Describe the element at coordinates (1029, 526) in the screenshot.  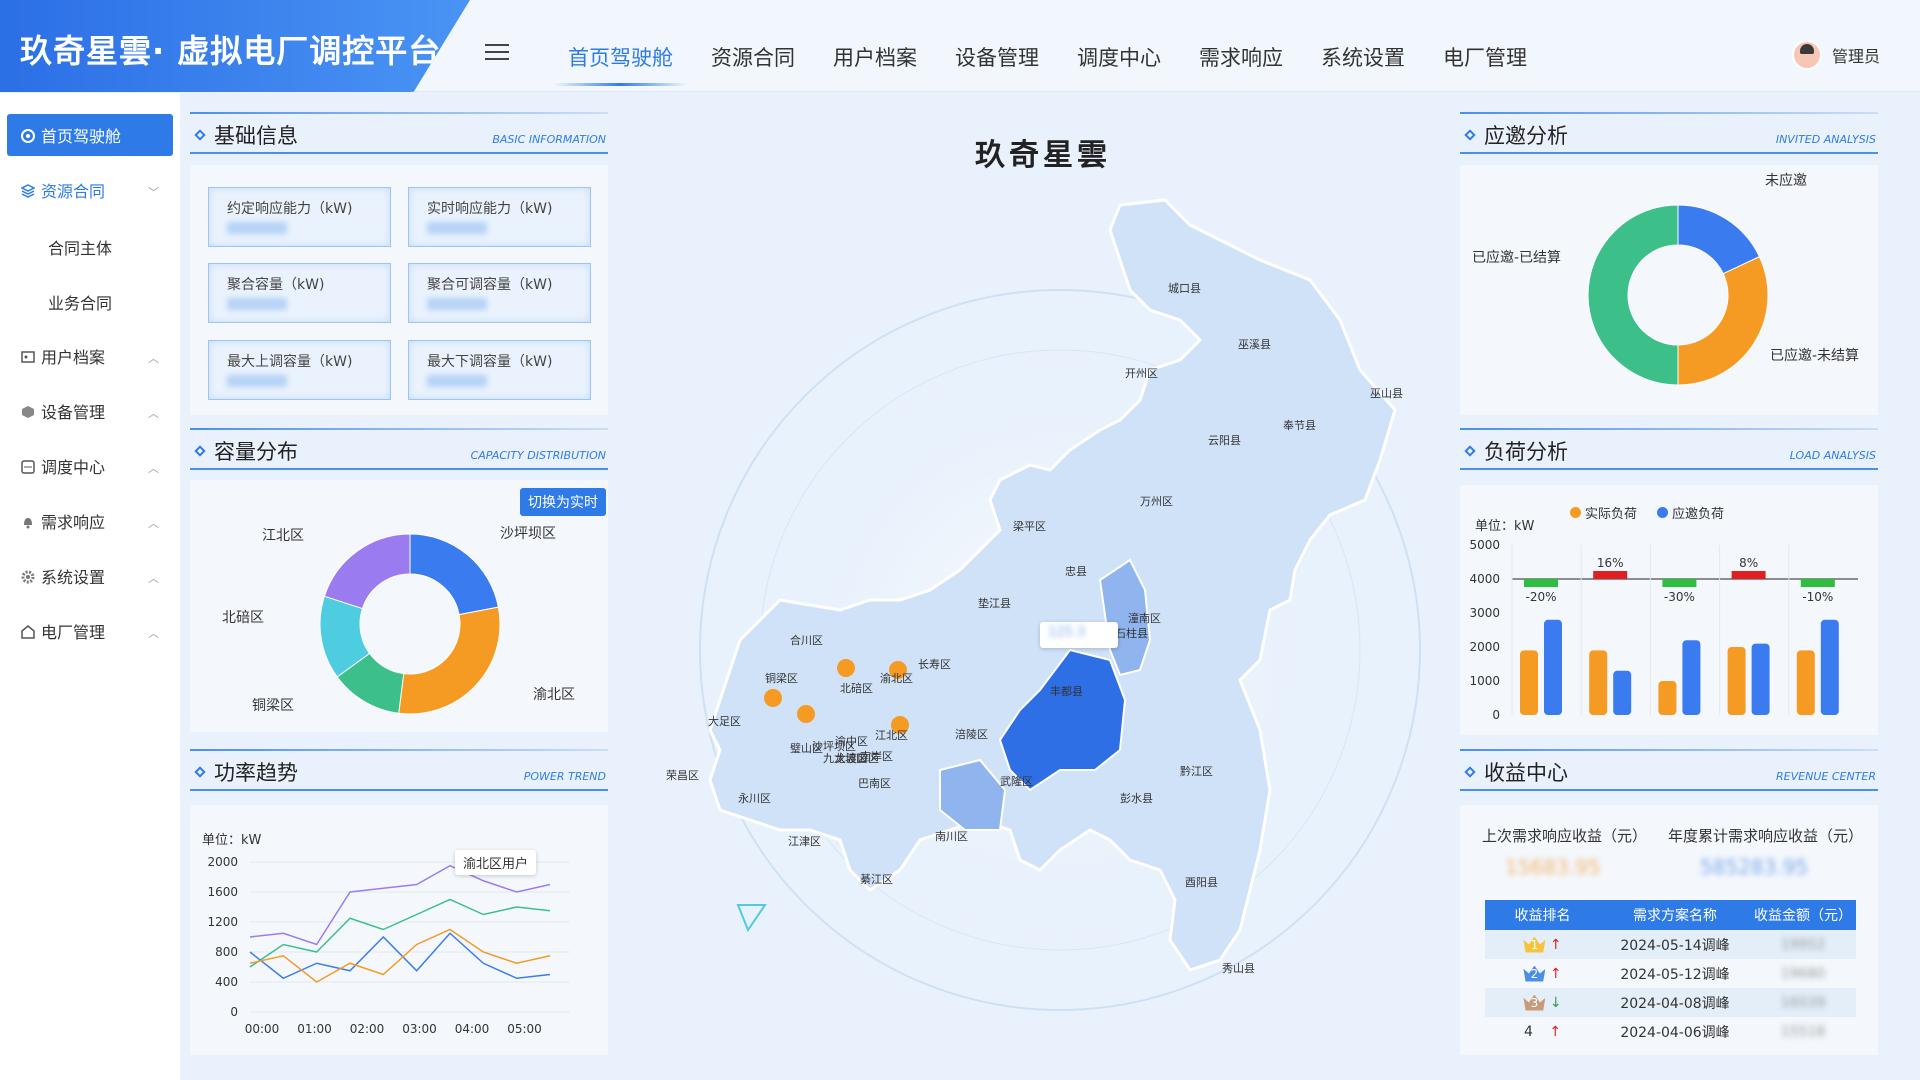
I see `map-district-label: 梁平区` at that location.